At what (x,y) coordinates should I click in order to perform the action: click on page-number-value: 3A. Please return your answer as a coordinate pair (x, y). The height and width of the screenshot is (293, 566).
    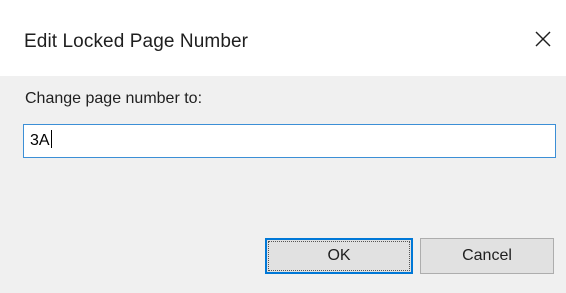
    Looking at the image, I should click on (40, 140).